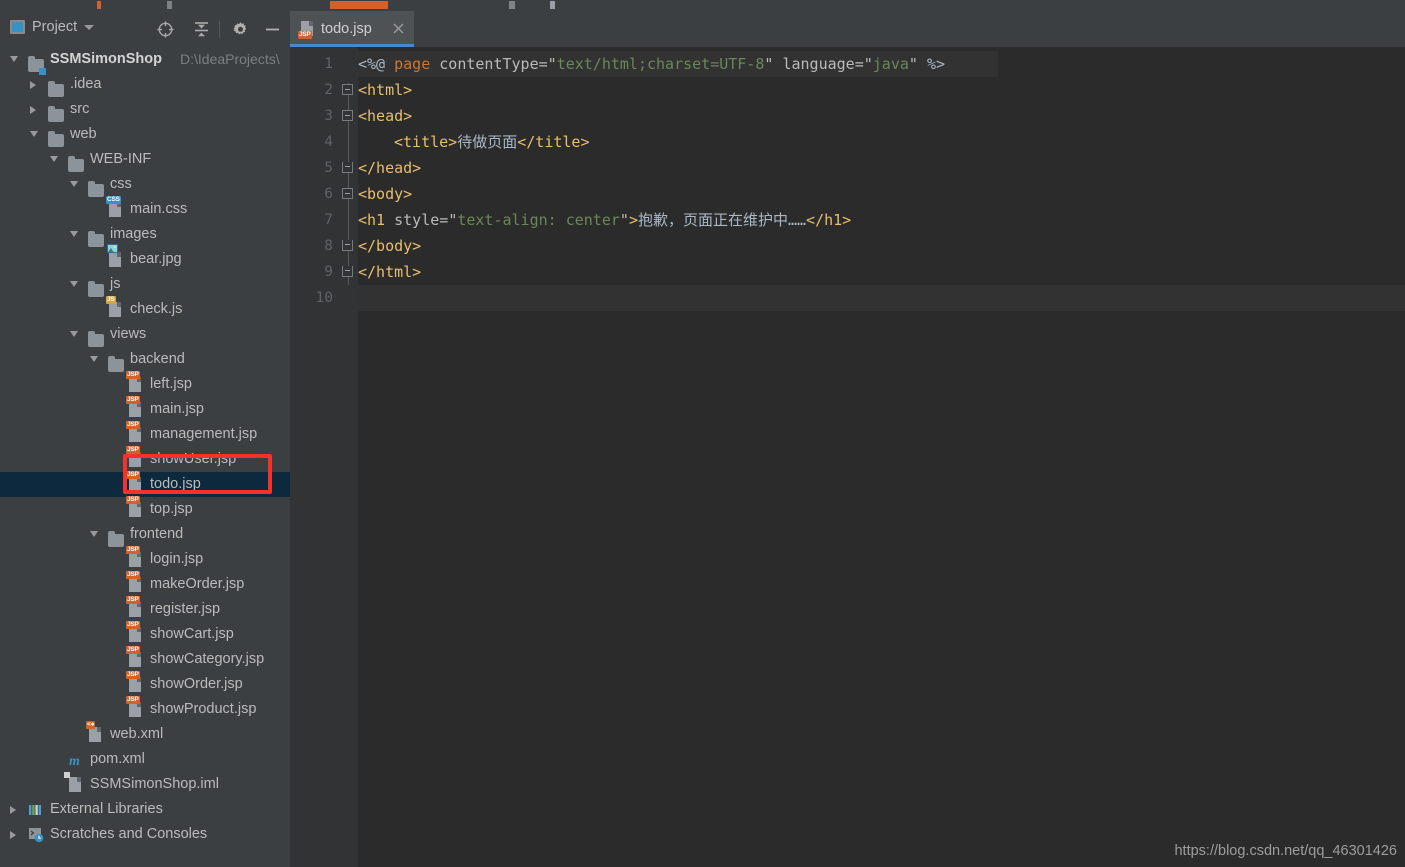 Image resolution: width=1405 pixels, height=867 pixels. I want to click on collapse-all-icon, so click(201, 29).